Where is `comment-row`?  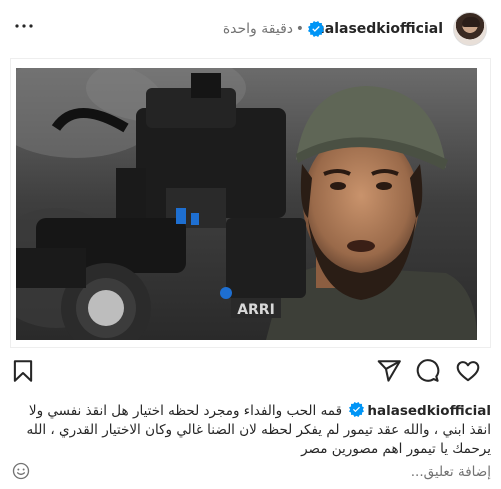 comment-row is located at coordinates (250, 472).